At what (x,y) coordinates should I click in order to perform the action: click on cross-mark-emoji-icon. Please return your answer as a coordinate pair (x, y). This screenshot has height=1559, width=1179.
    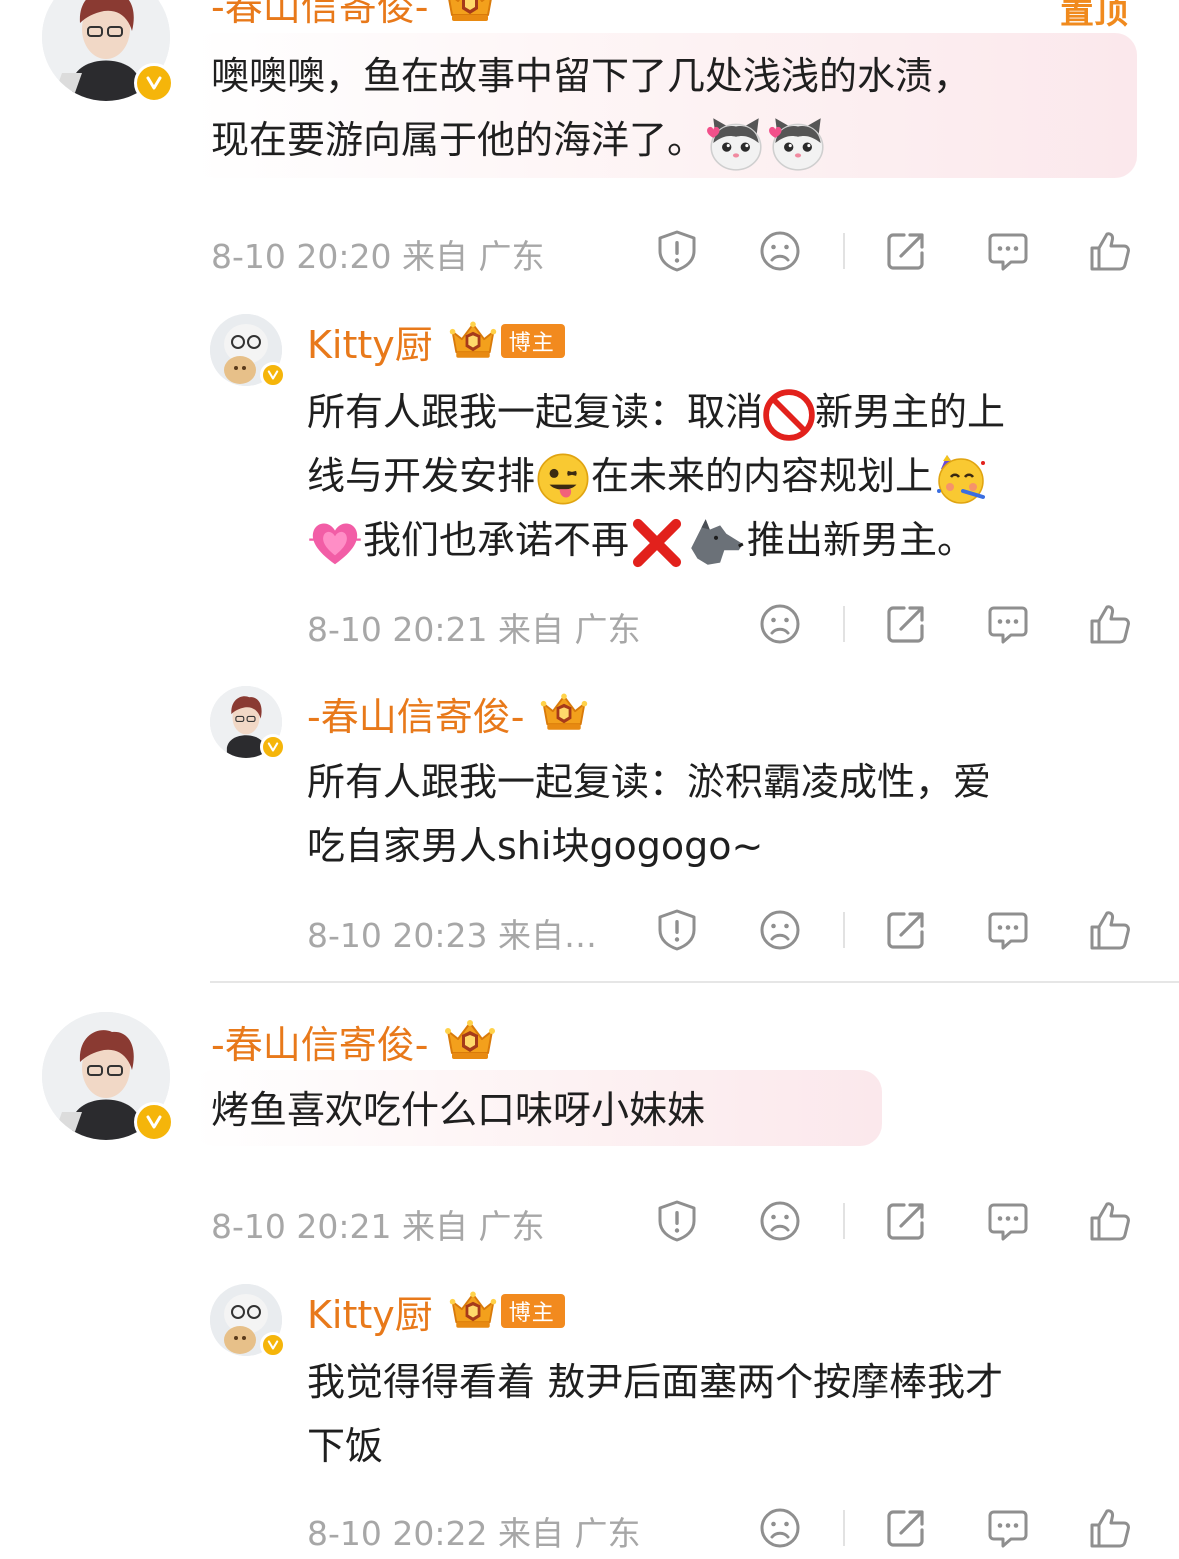
    Looking at the image, I should click on (657, 543).